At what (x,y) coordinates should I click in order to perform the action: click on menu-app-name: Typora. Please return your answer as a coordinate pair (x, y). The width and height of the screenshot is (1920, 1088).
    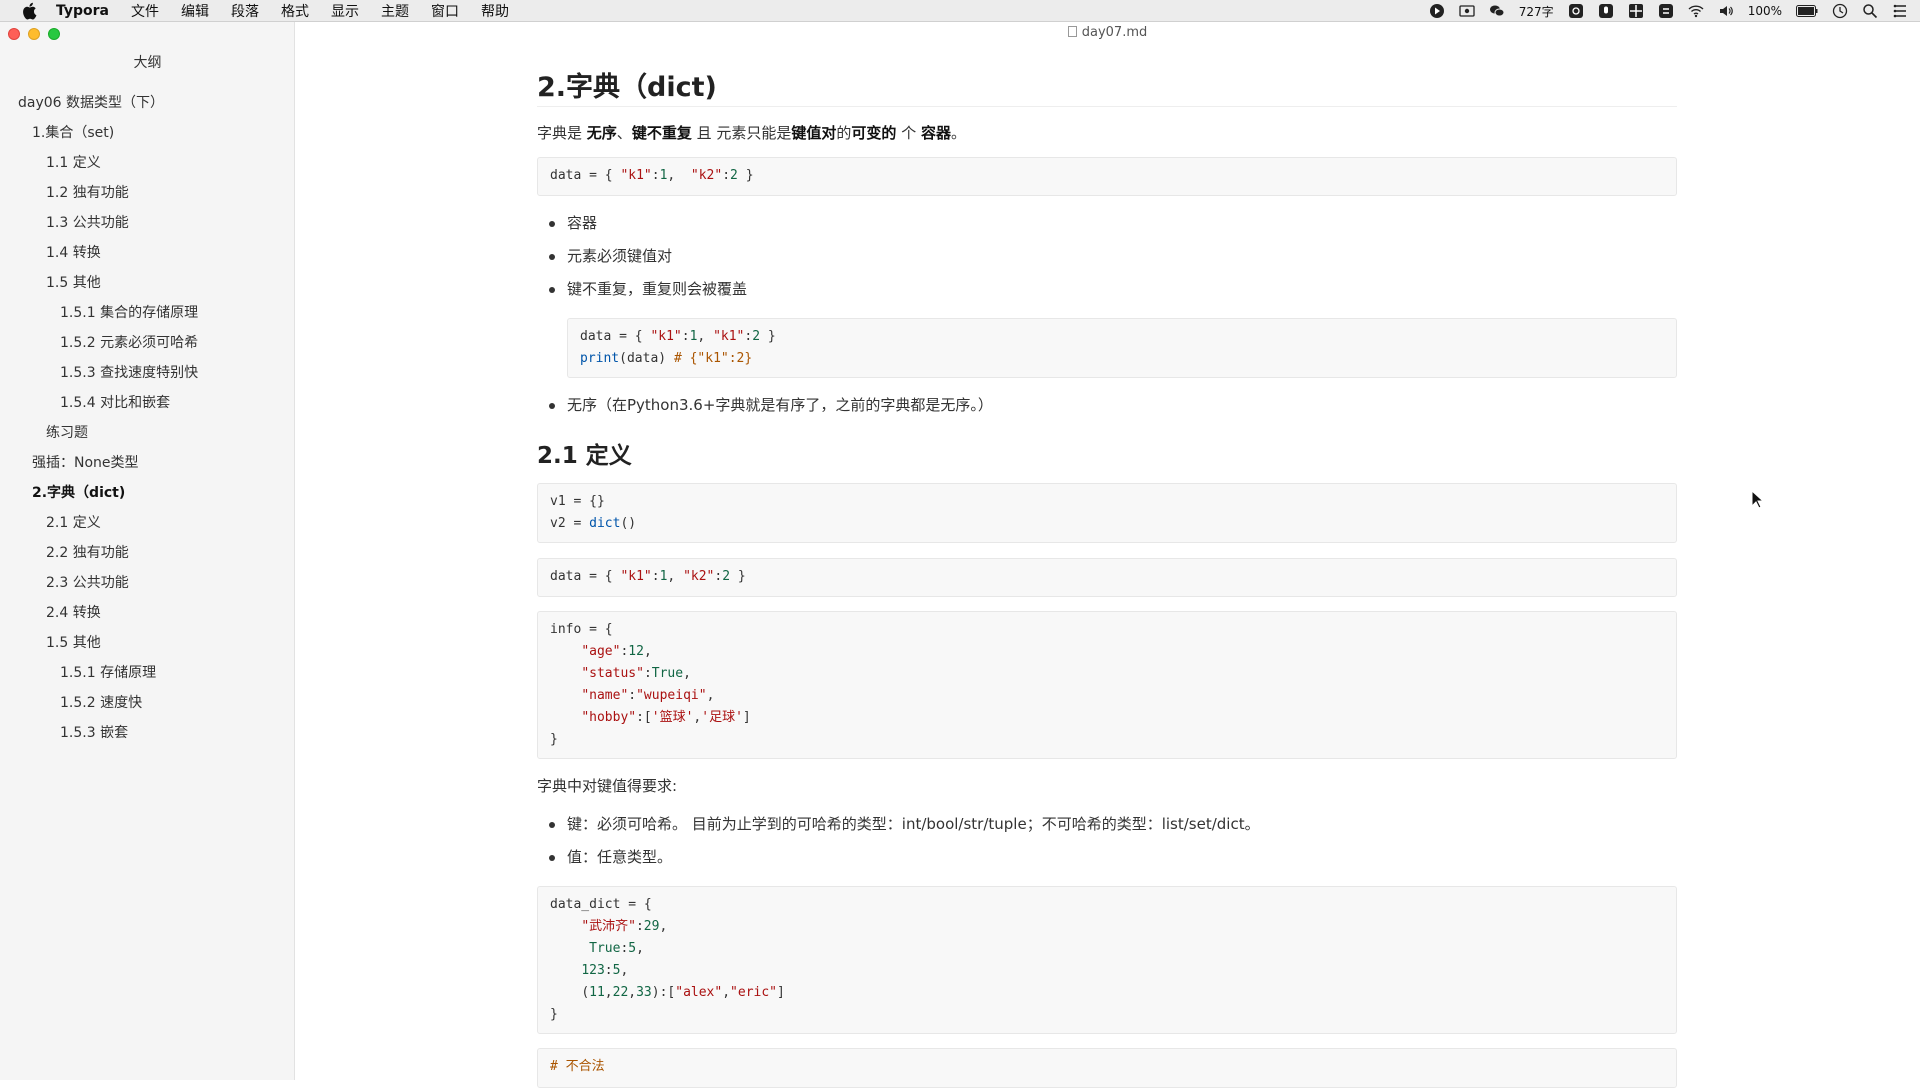
    Looking at the image, I should click on (82, 11).